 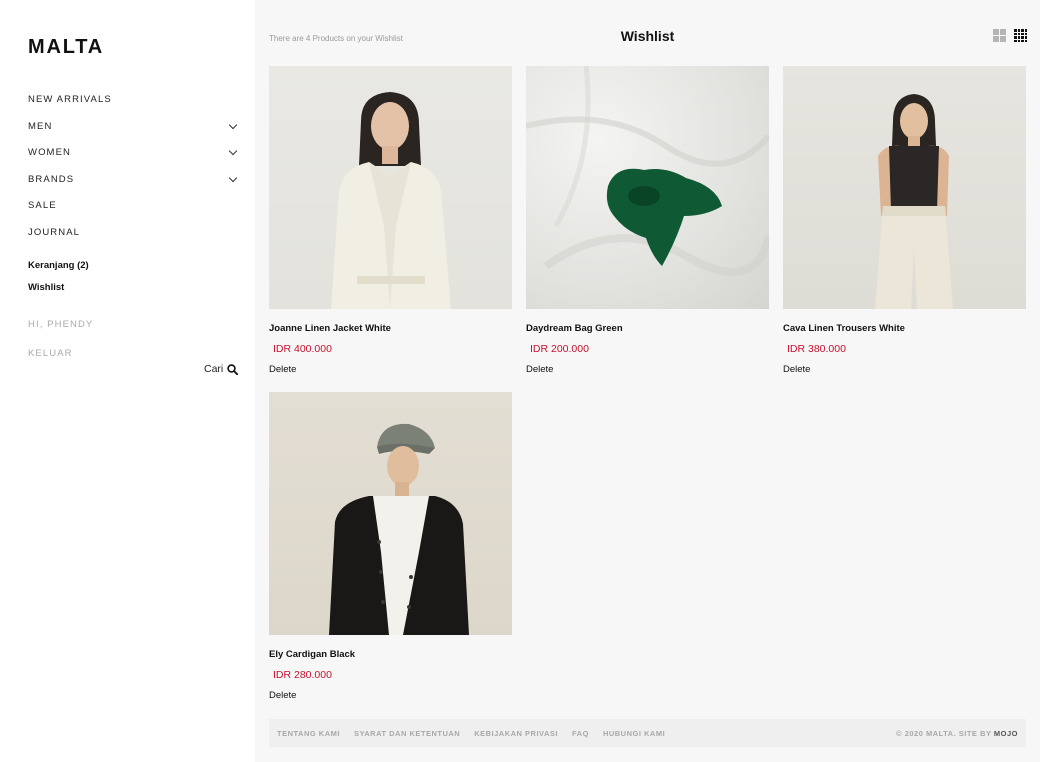 I want to click on product-price: IDR 400.000, so click(x=302, y=349).